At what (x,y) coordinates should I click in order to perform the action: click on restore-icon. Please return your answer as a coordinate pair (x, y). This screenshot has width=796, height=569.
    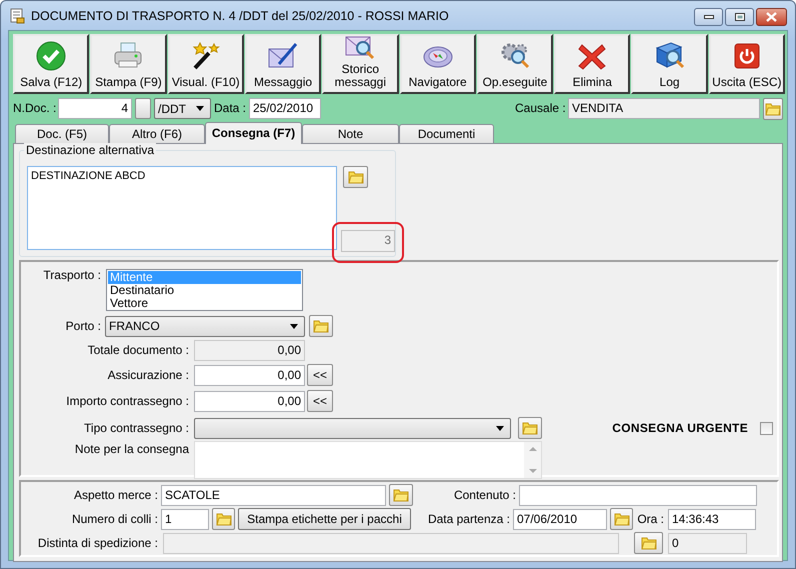
    Looking at the image, I should click on (739, 17).